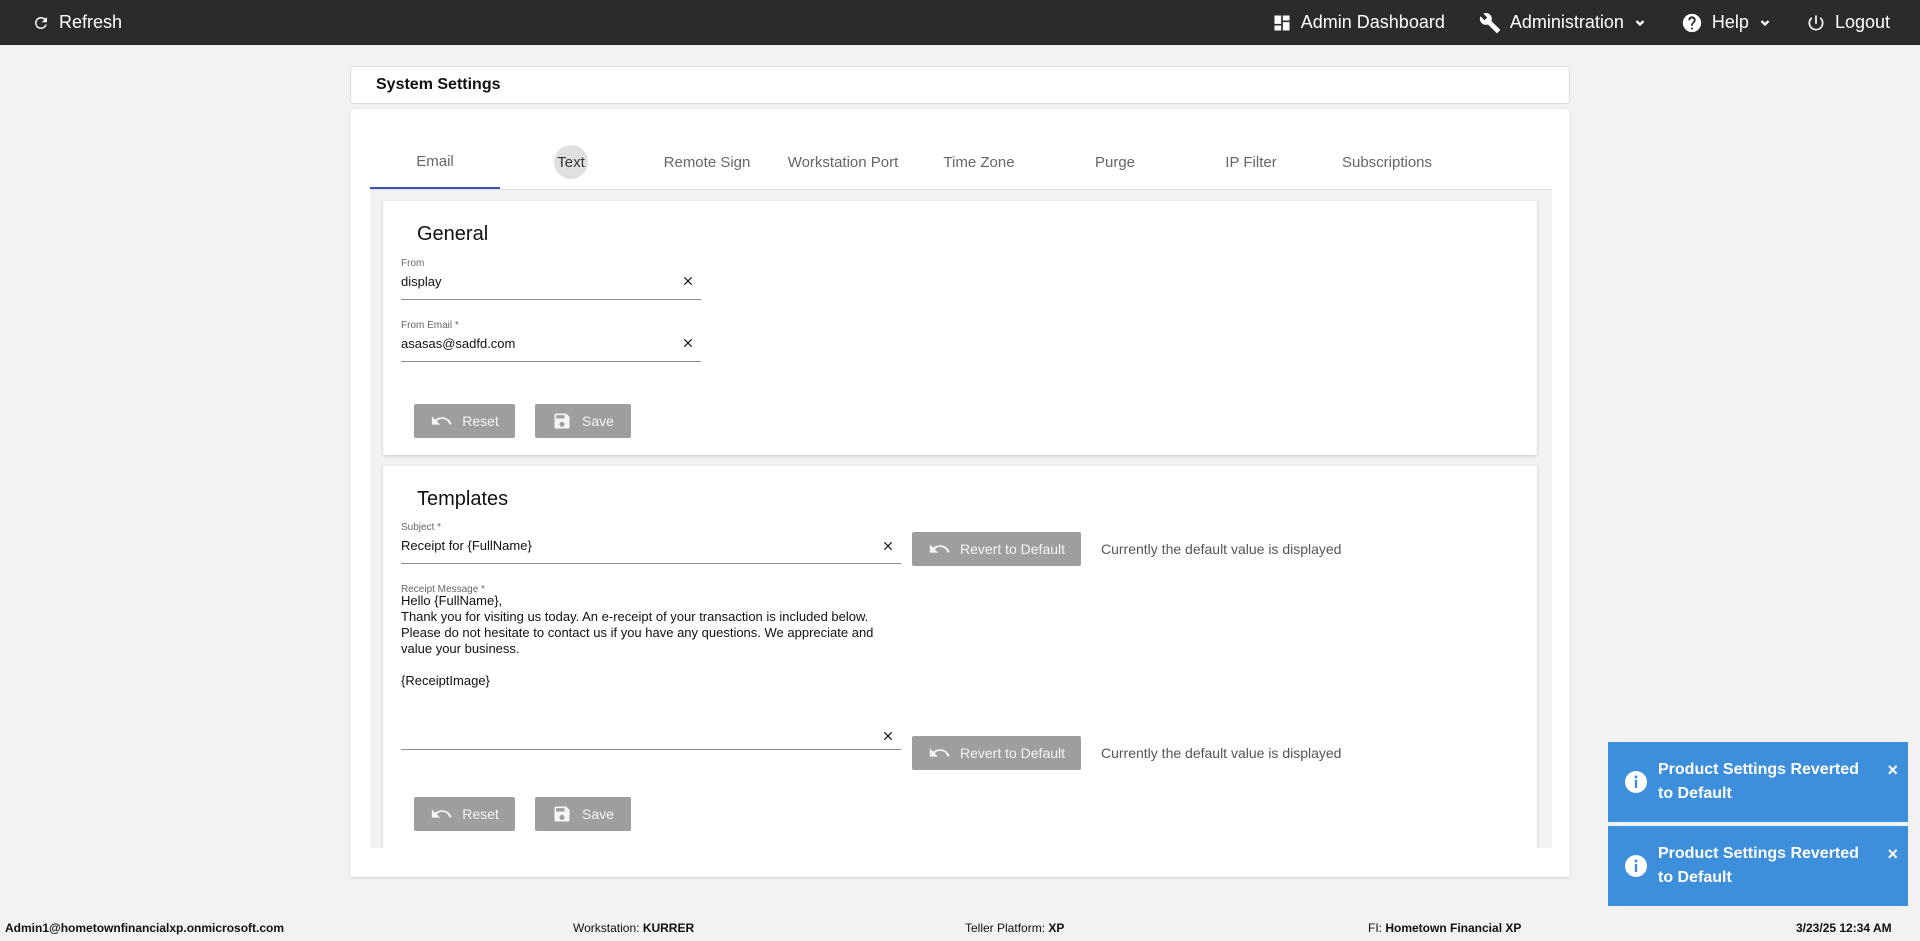 Image resolution: width=1920 pixels, height=941 pixels. I want to click on logout-button: Logout, so click(1848, 22).